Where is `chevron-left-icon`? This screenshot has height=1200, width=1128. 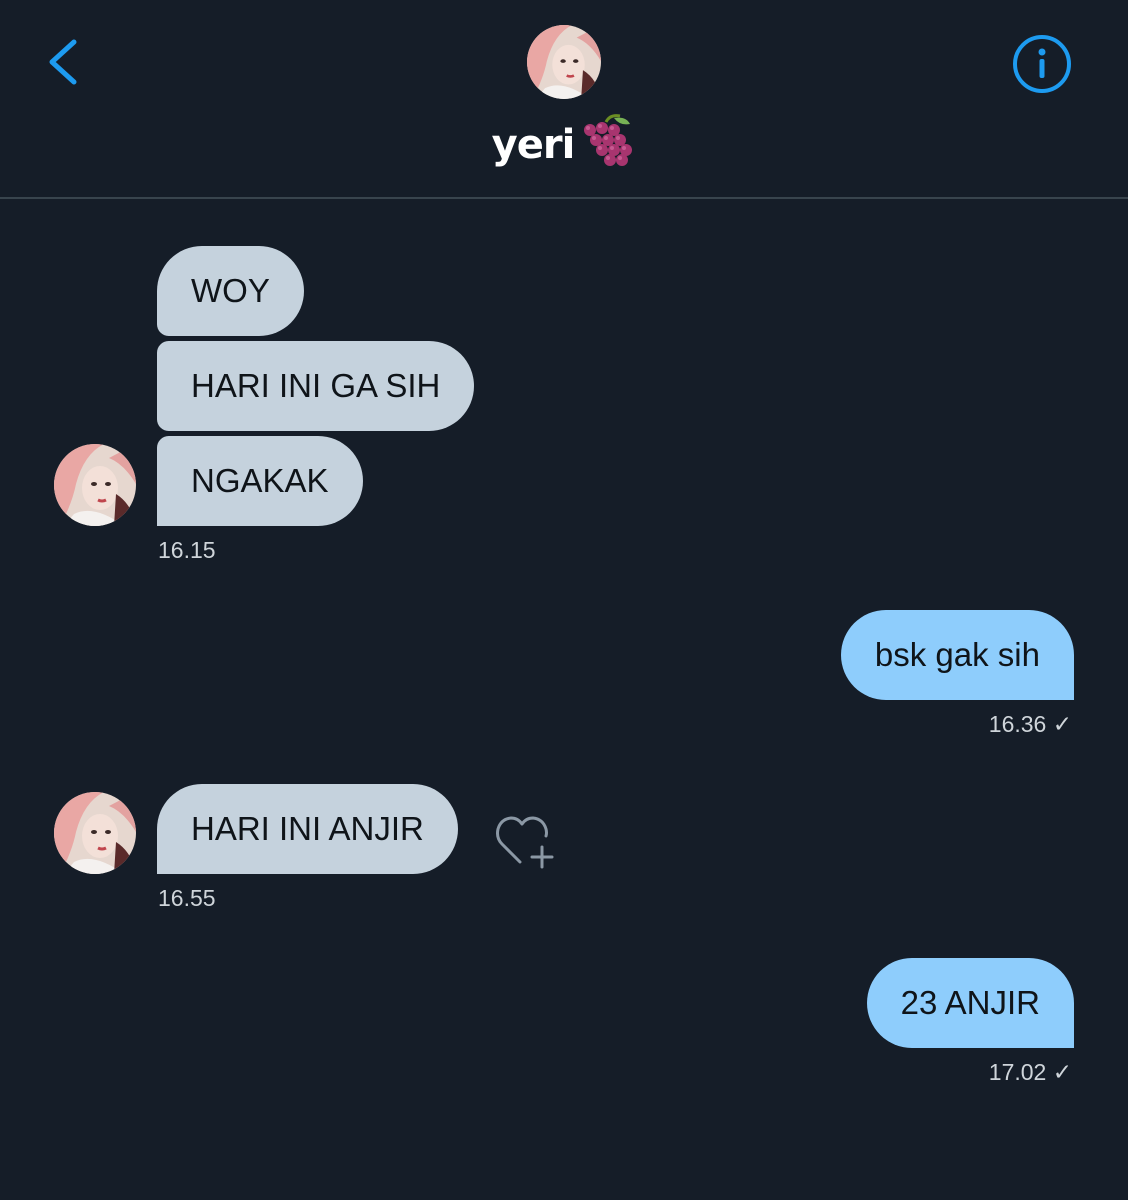 chevron-left-icon is located at coordinates (63, 62).